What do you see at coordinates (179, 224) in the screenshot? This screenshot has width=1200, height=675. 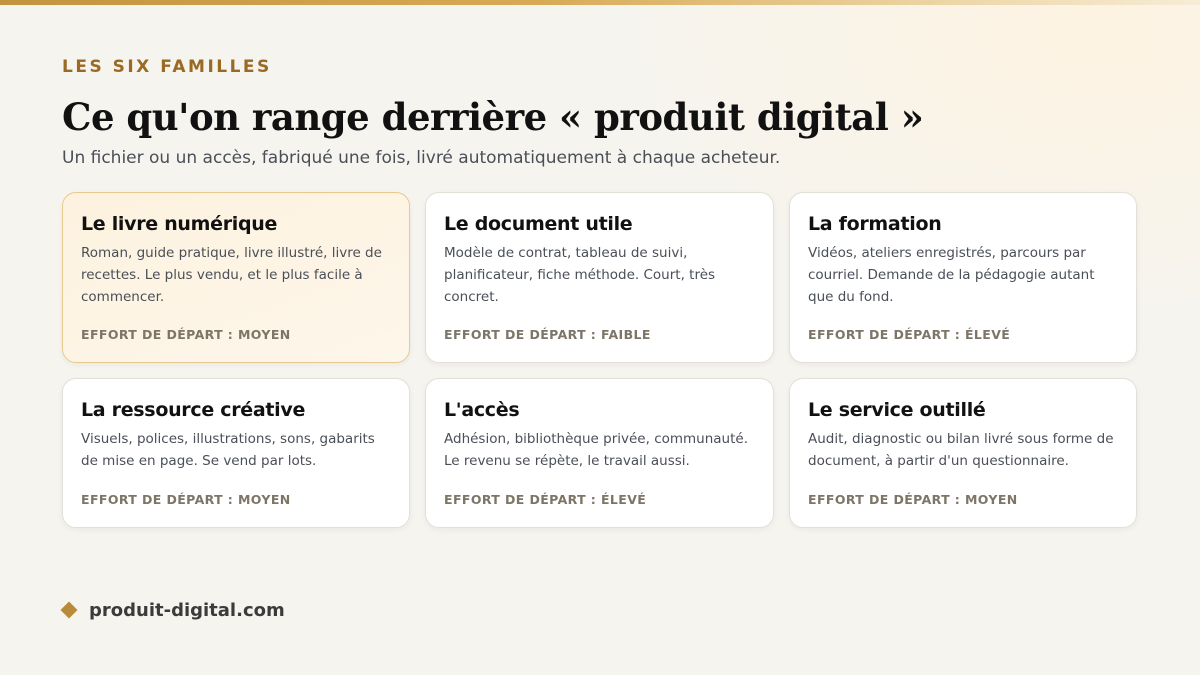 I see `card-title: Le livre numérique` at bounding box center [179, 224].